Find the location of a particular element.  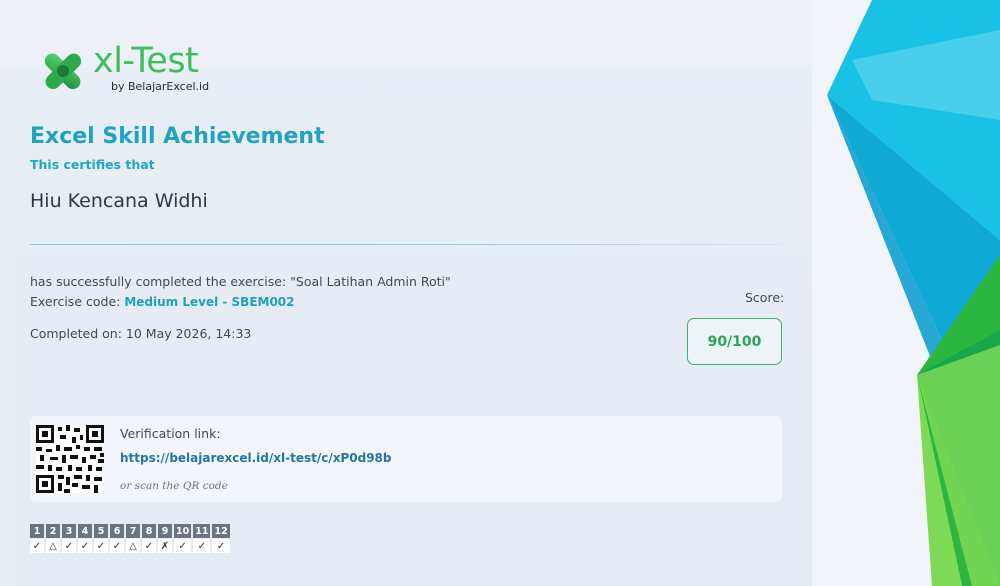

completed-on-text: Completed on: 10 May 2026, 14:33 is located at coordinates (141, 333).